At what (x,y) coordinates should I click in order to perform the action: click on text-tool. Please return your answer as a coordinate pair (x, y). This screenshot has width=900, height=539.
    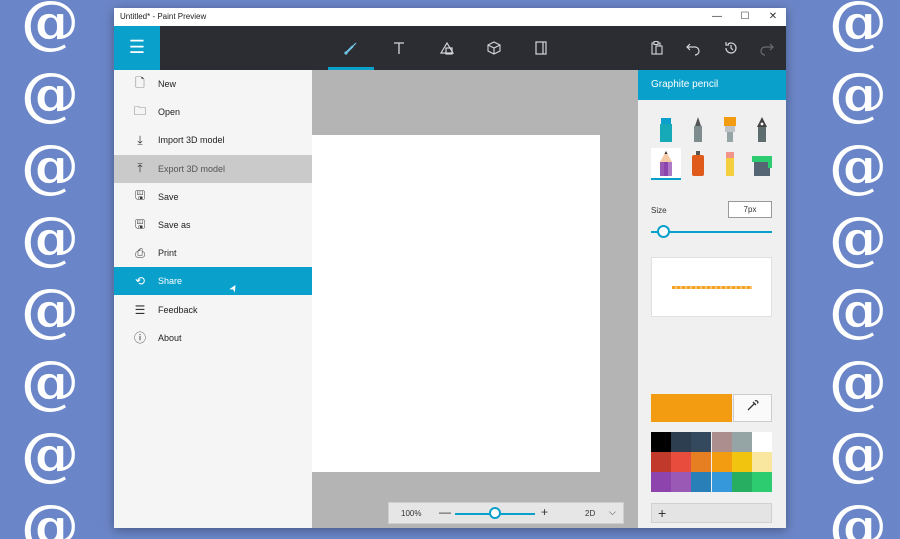
    Looking at the image, I should click on (399, 48).